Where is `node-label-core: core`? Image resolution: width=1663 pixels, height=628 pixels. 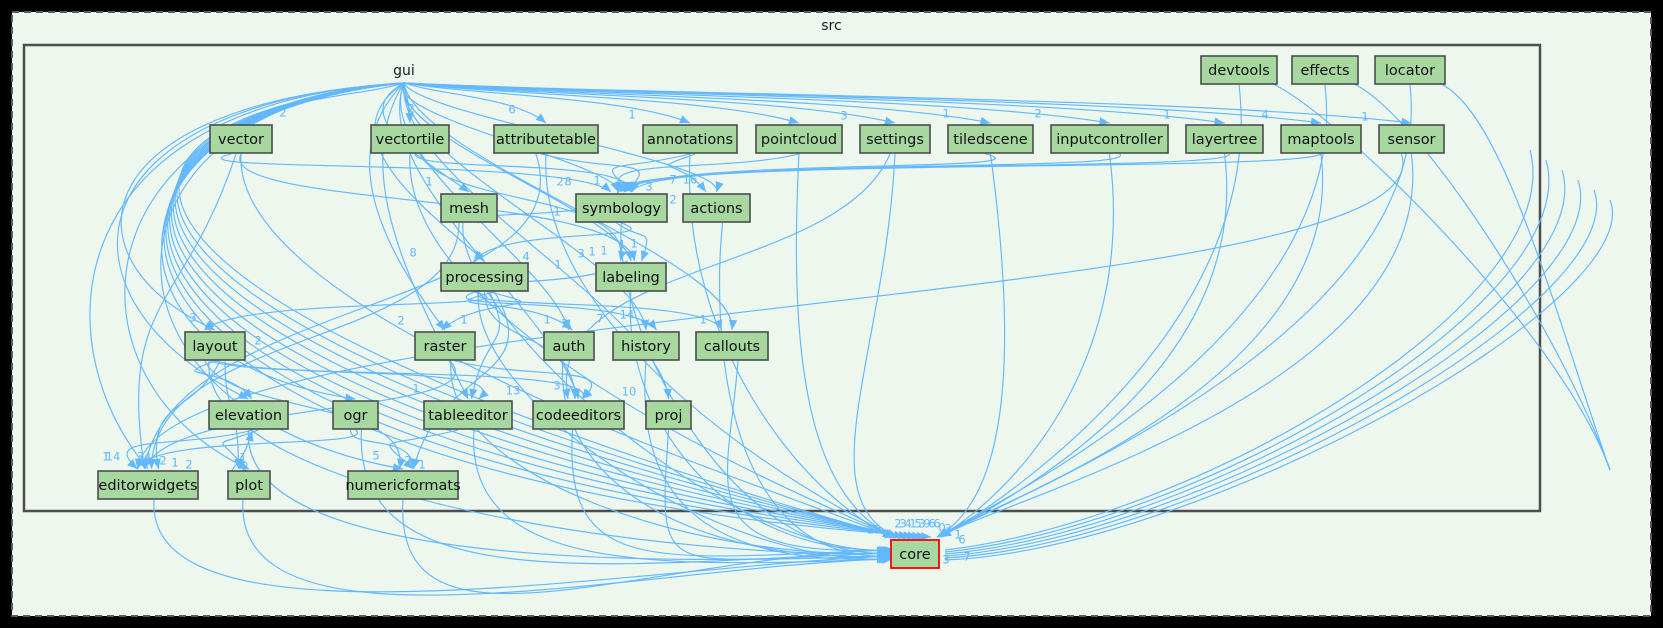 node-label-core: core is located at coordinates (914, 555).